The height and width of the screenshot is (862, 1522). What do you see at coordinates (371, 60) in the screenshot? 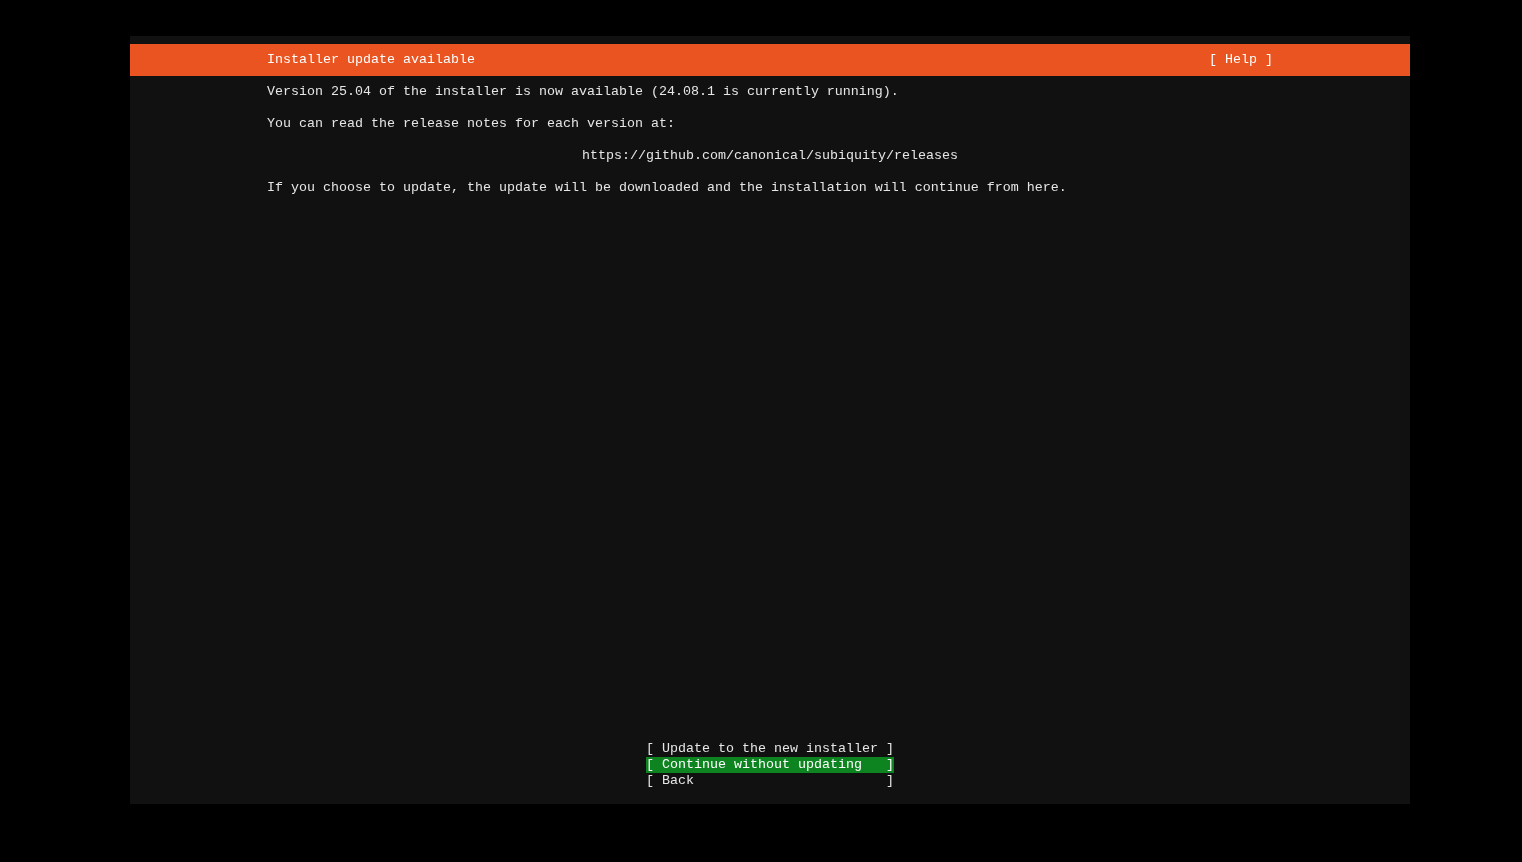
I see `header-title: Installer update available` at bounding box center [371, 60].